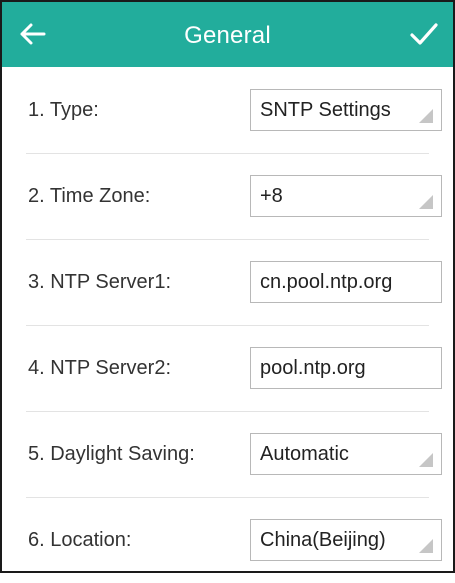 The width and height of the screenshot is (455, 583). What do you see at coordinates (100, 281) in the screenshot?
I see `setting-label: 3. NTP Server1:` at bounding box center [100, 281].